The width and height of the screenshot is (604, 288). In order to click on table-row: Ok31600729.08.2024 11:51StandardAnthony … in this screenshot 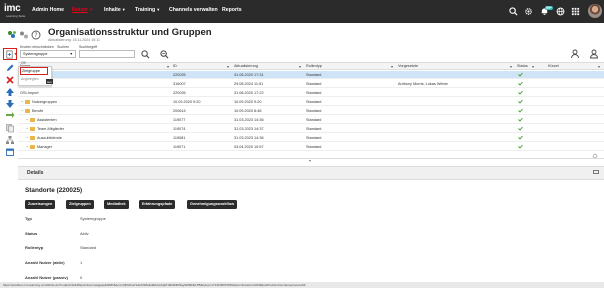, I will do `click(311, 84)`.